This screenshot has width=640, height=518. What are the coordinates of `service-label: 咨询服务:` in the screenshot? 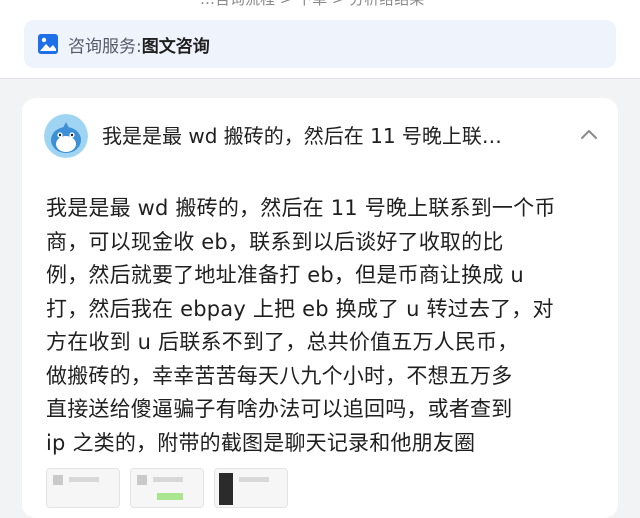 It's located at (105, 46).